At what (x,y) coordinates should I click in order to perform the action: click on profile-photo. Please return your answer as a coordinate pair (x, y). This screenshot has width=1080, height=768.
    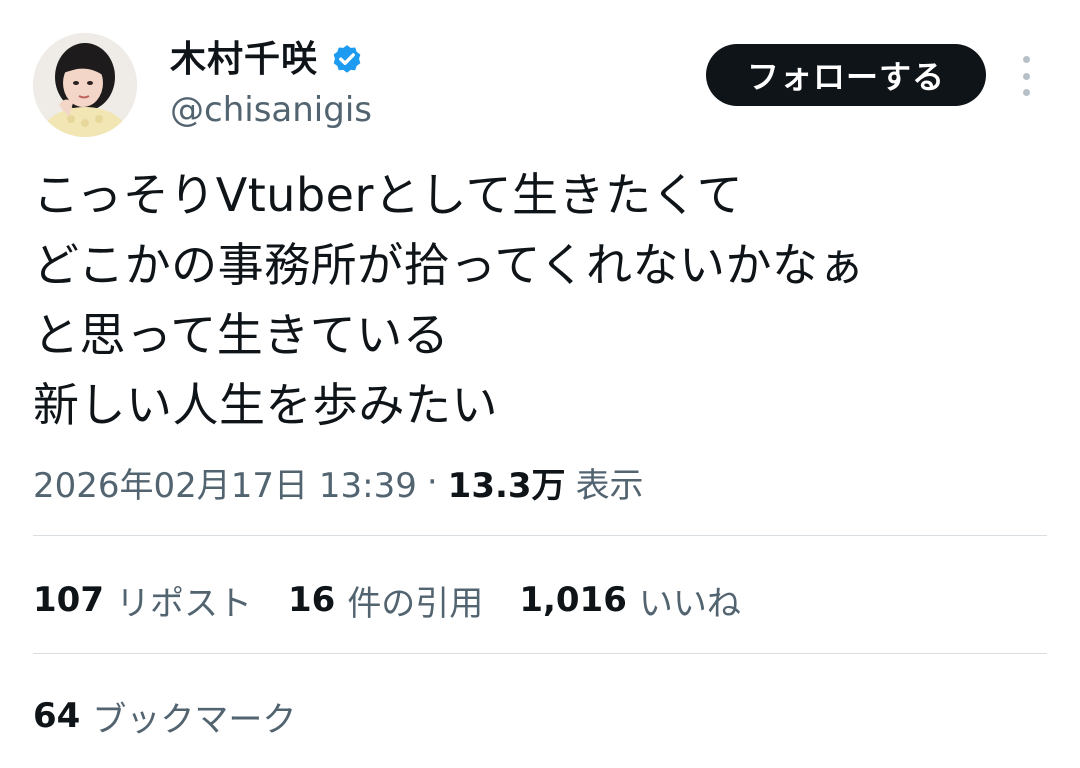
    Looking at the image, I should click on (85, 85).